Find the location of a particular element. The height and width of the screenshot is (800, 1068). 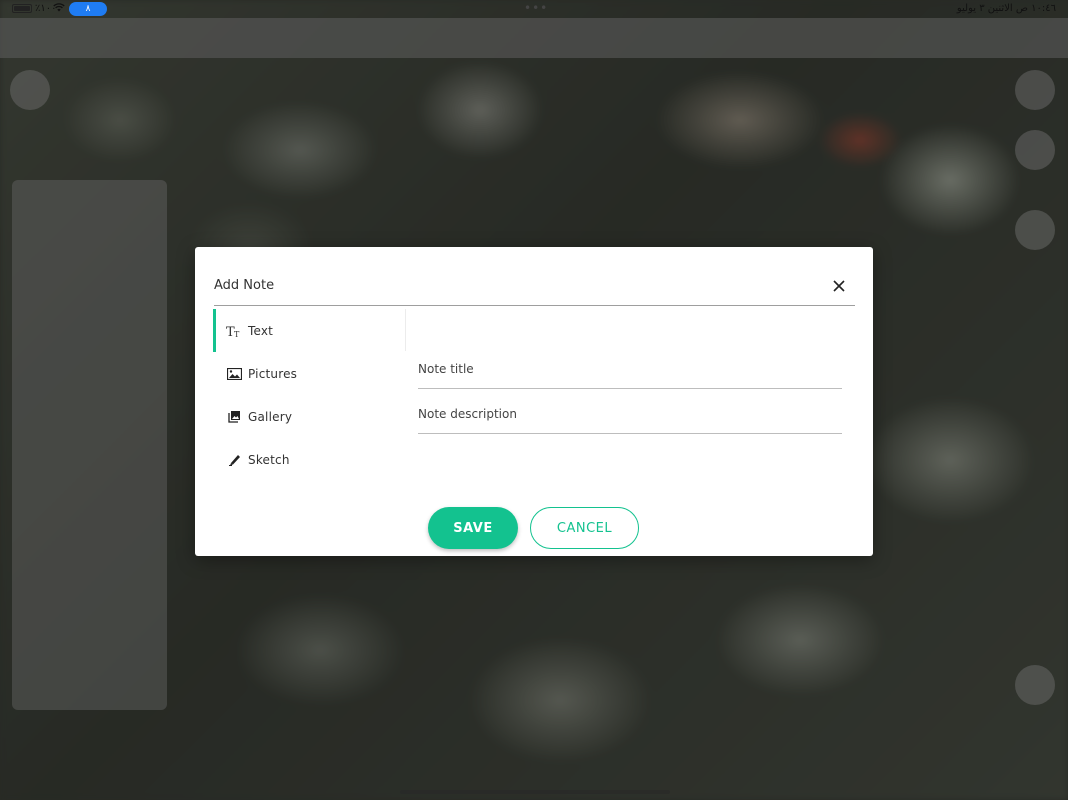

tab-label: Pictures is located at coordinates (273, 373).